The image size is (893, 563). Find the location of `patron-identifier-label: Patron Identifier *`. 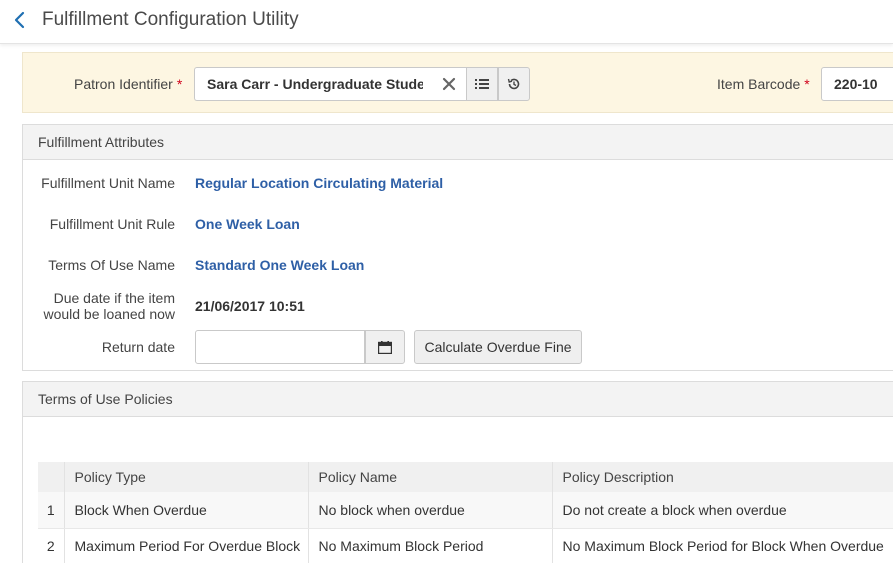

patron-identifier-label: Patron Identifier * is located at coordinates (128, 84).